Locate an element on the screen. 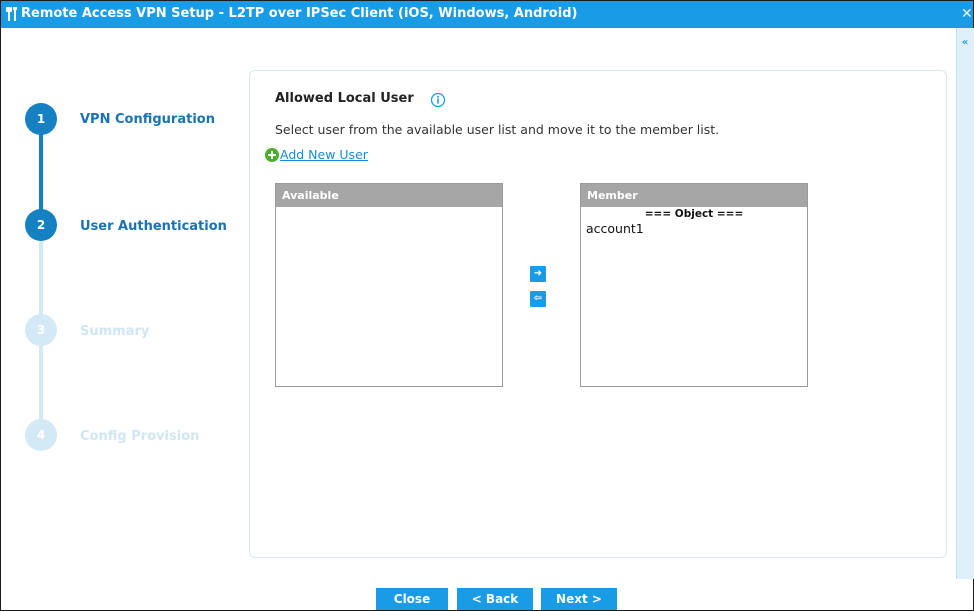  member-group-heading: === Object === is located at coordinates (694, 214).